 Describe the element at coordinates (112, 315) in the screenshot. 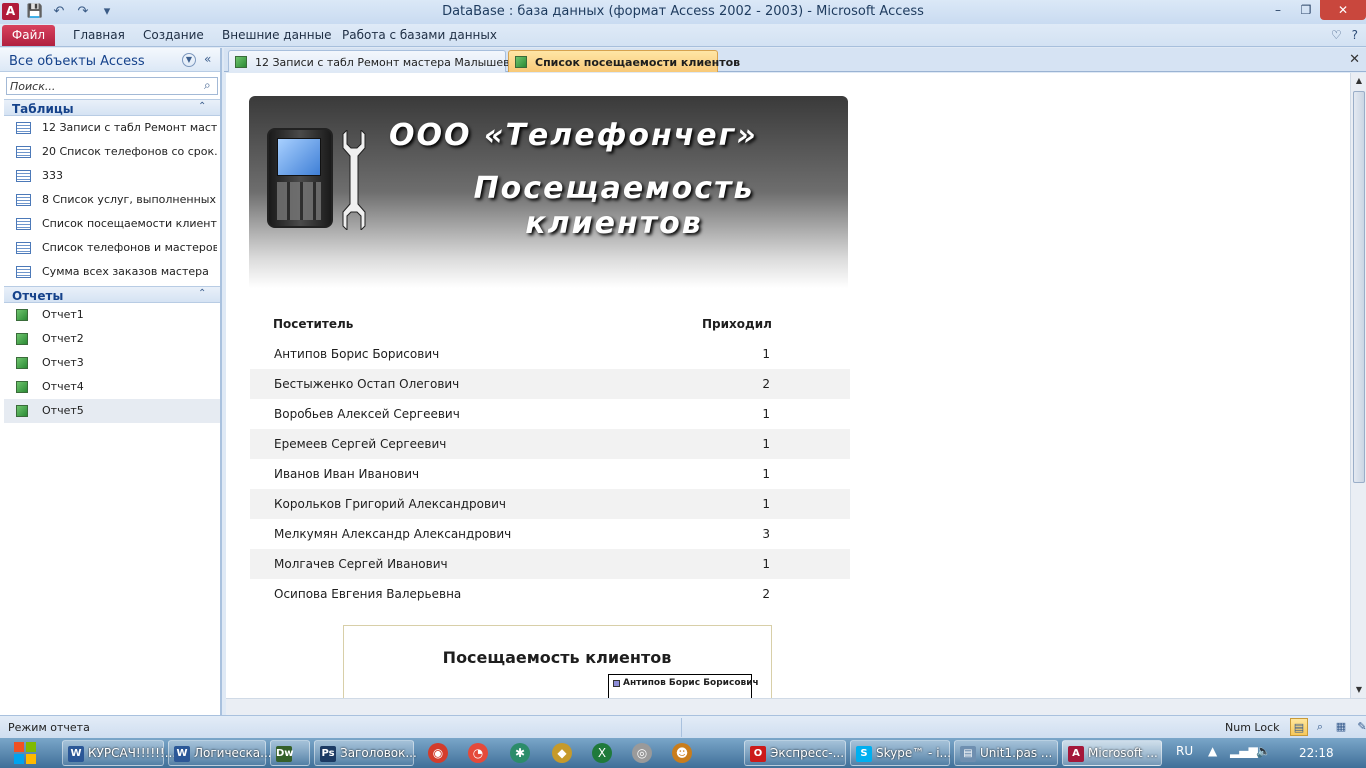

I see `nav-item-report: Отчет1` at that location.